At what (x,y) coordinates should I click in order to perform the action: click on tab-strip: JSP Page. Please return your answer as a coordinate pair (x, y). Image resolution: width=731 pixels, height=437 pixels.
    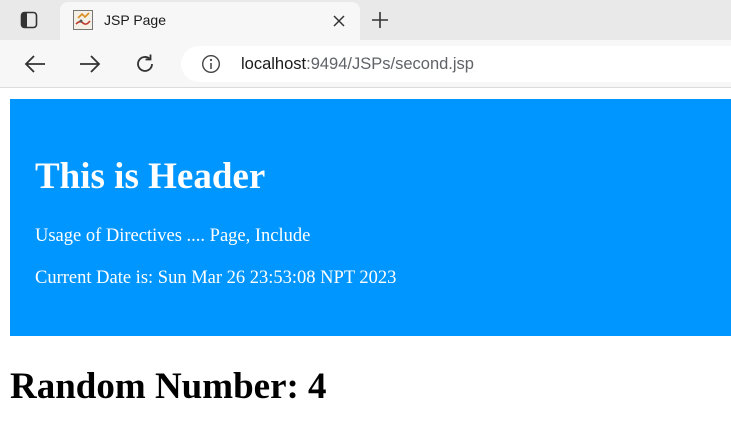
    Looking at the image, I should click on (365, 20).